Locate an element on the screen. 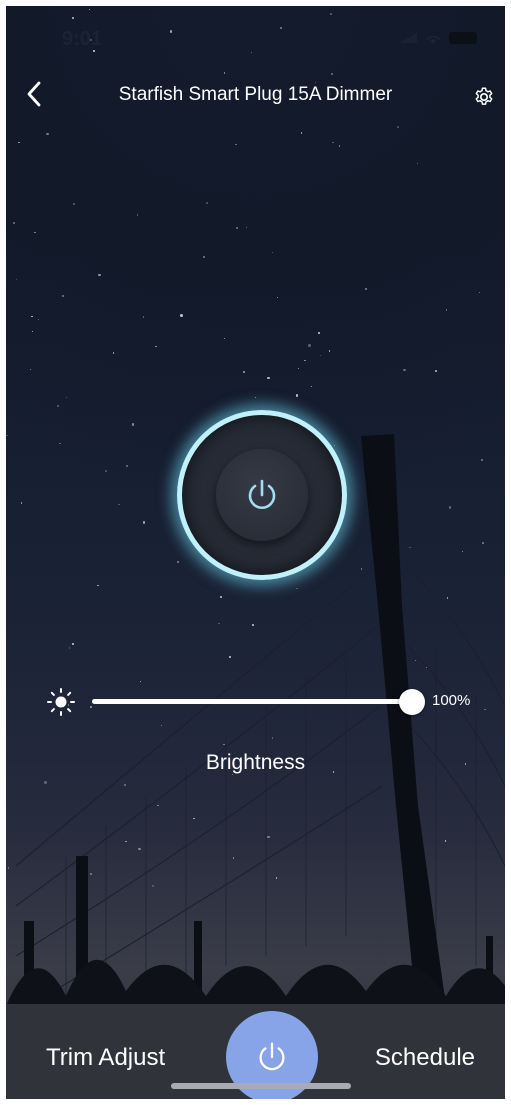 Image resolution: width=511 pixels, height=1105 pixels. brightness-label: Brightness is located at coordinates (255, 762).